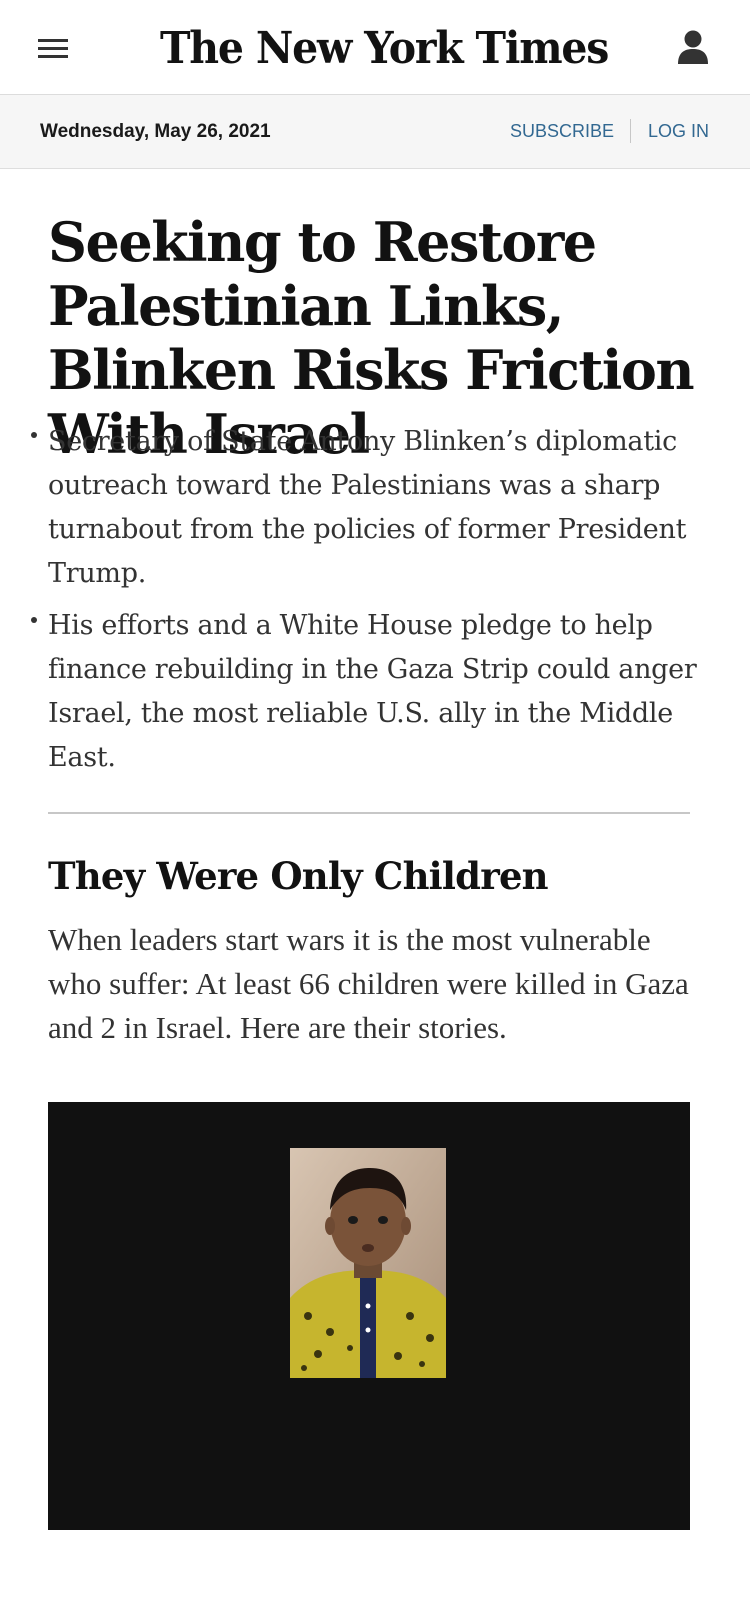 The image size is (750, 1600). What do you see at coordinates (155, 131) in the screenshot?
I see `current-date: Wednesday, May 26, 2021` at bounding box center [155, 131].